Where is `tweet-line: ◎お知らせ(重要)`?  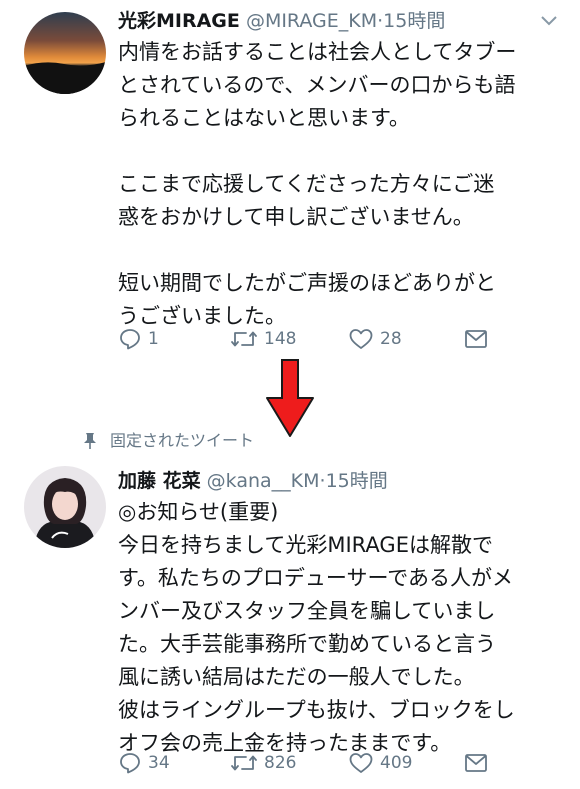 tweet-line: ◎お知らせ(重要) is located at coordinates (198, 512).